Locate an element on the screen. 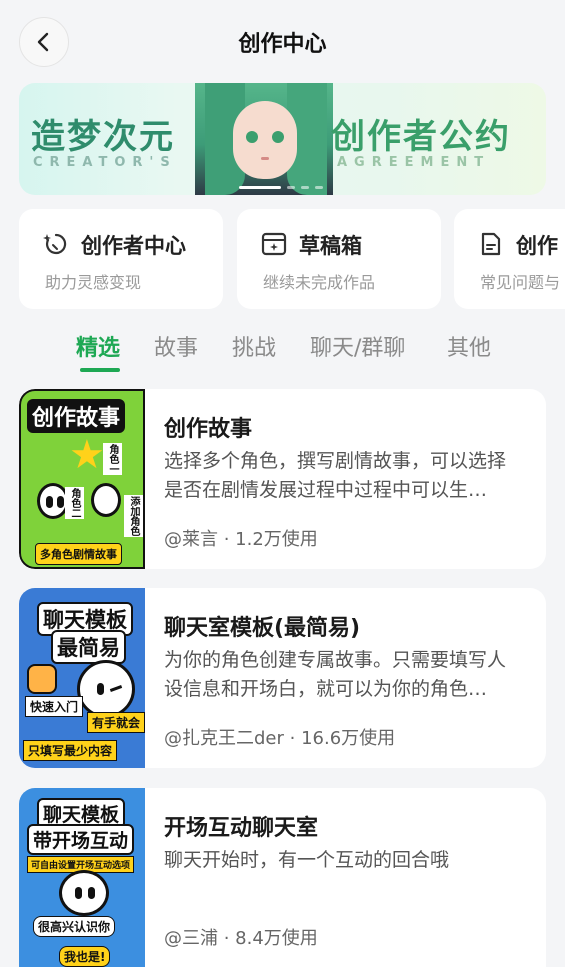 The image size is (565, 967). thumb-tag: 只填写最少内容 is located at coordinates (70, 750).